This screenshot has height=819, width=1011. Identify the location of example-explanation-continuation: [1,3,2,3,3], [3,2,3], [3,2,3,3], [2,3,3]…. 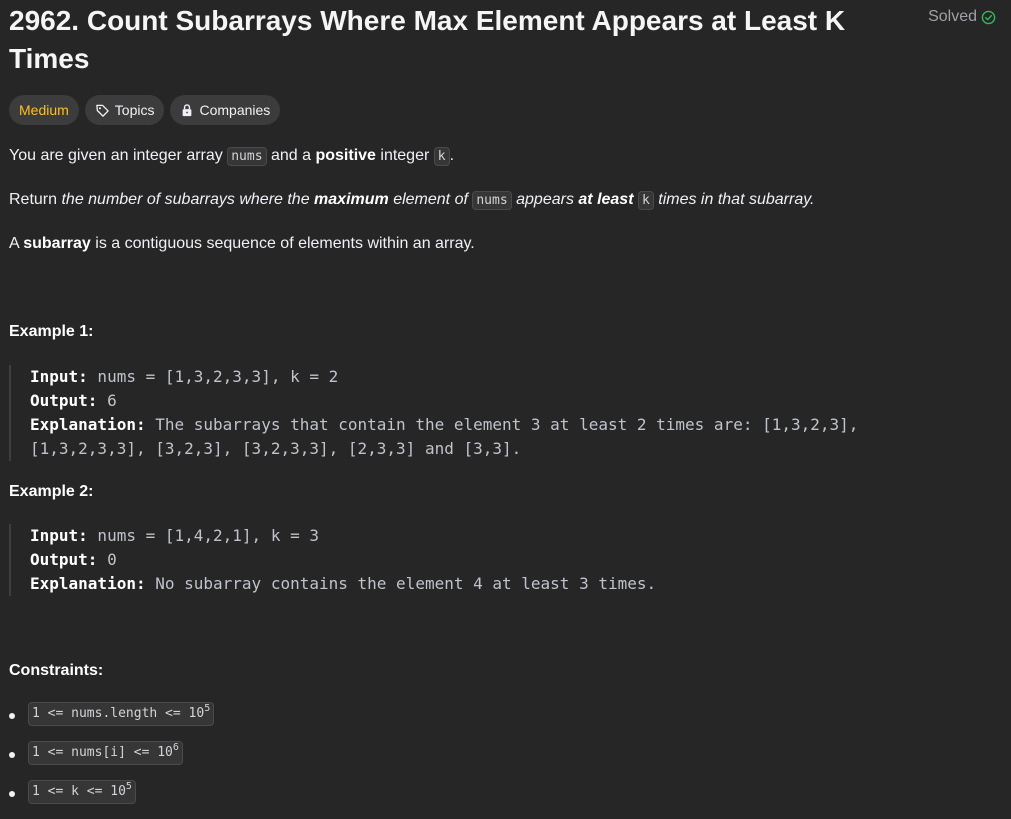
(276, 448).